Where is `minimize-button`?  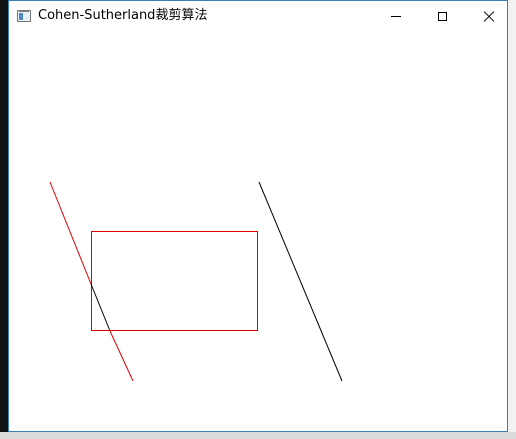
minimize-button is located at coordinates (396, 16).